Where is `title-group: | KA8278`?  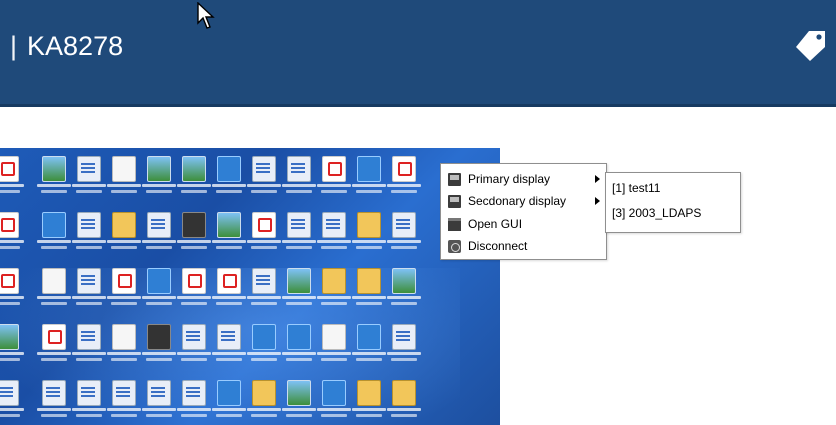 title-group: | KA8278 is located at coordinates (66, 46).